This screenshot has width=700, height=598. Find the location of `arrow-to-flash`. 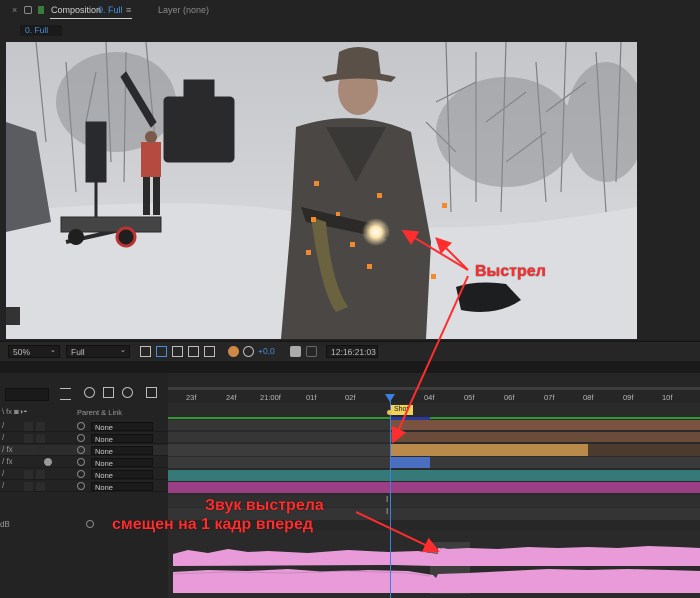

arrow-to-flash is located at coordinates (435, 250).